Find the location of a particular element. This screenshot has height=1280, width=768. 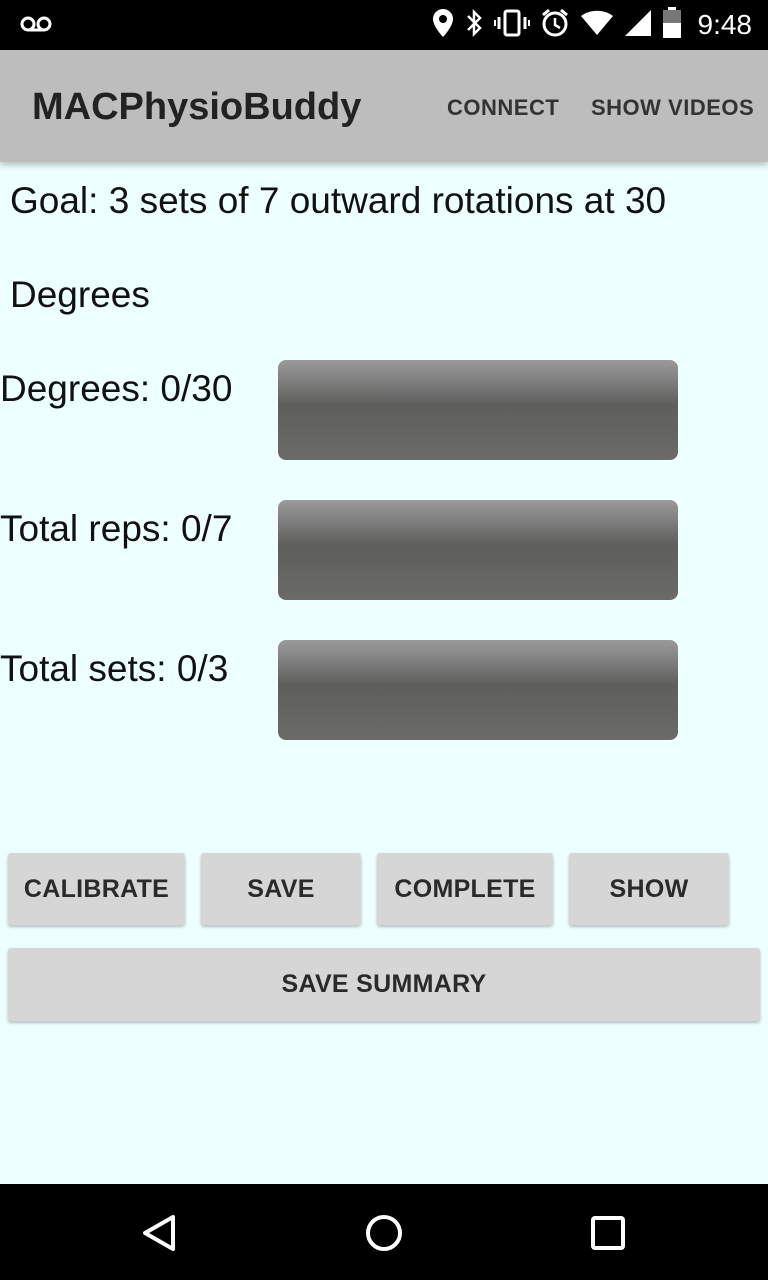

show-button: SHOW is located at coordinates (649, 889).